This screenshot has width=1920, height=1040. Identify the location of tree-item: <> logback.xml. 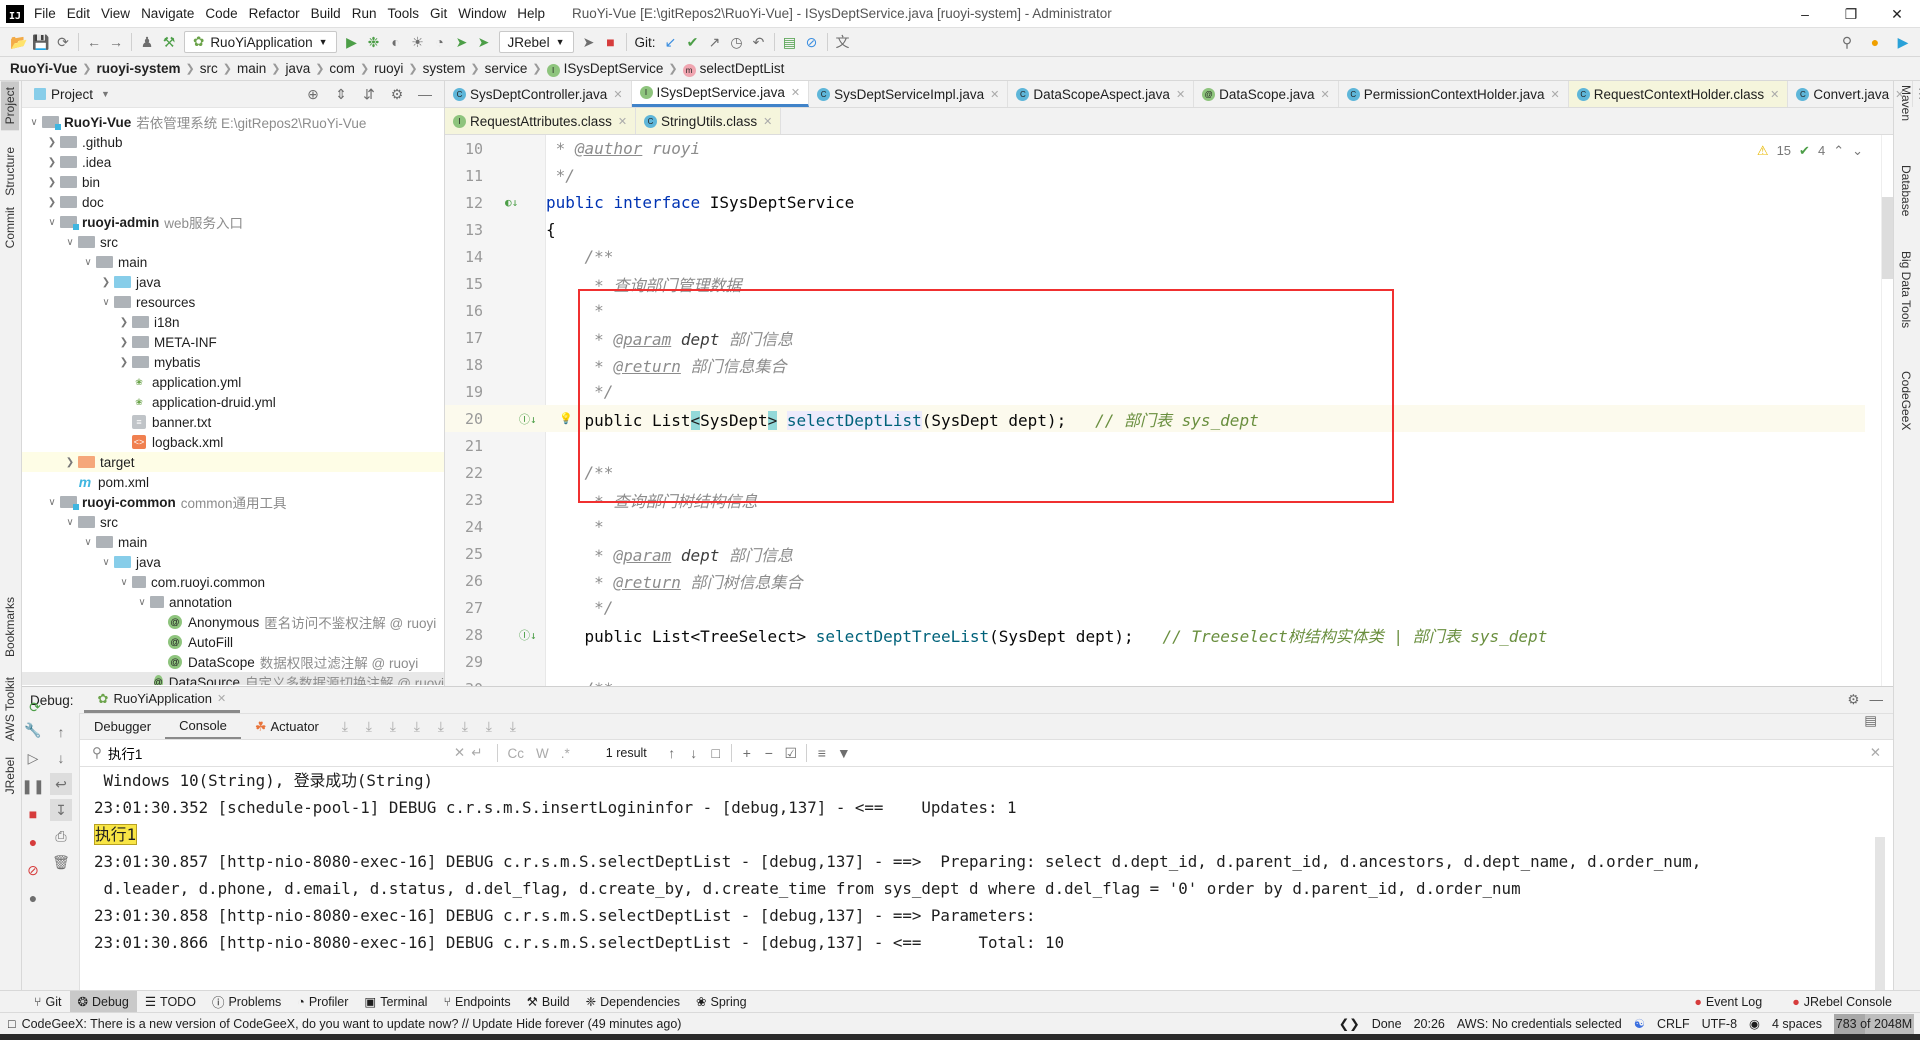
(233, 442).